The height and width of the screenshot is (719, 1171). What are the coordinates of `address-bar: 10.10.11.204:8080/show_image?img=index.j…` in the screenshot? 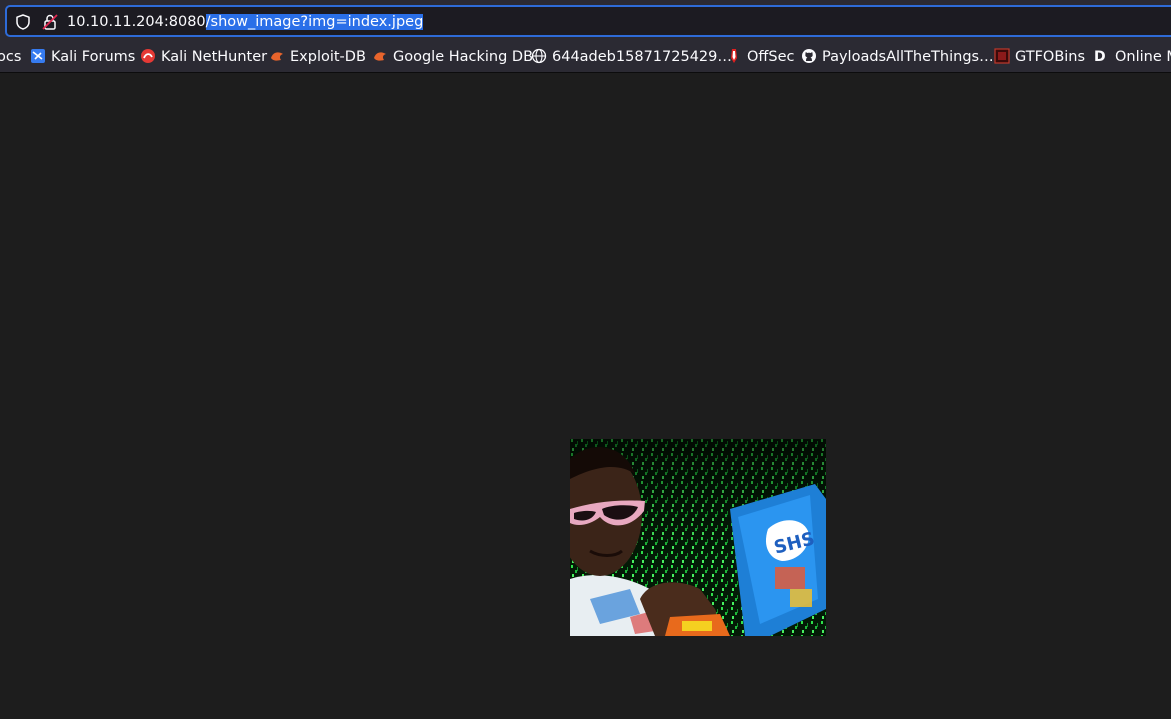 It's located at (588, 21).